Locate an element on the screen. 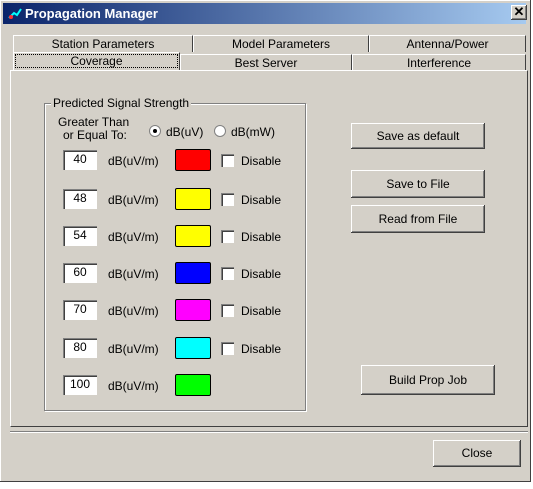  disable-label-2: Disable is located at coordinates (261, 200).